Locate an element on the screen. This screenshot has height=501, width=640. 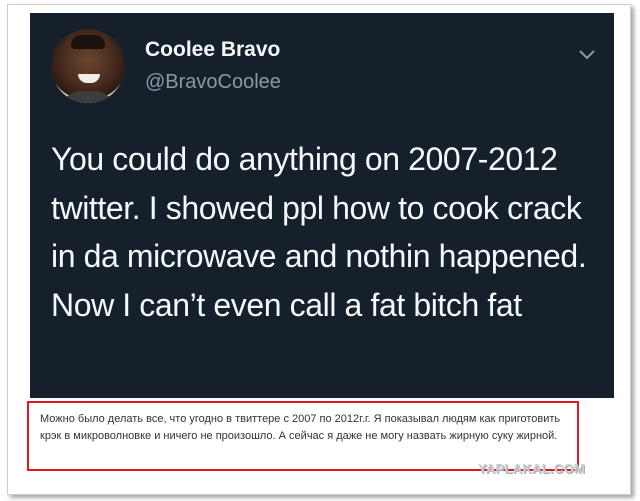
display-name: Coolee Bravo is located at coordinates (212, 50).